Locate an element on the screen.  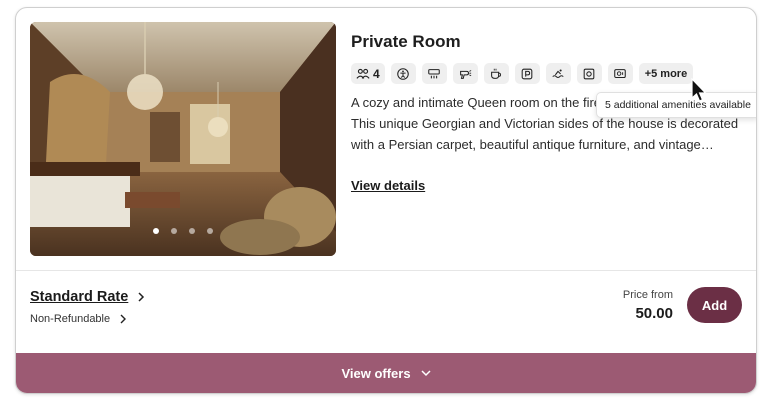
rate-policy-link: Non-Refundable is located at coordinates (79, 319).